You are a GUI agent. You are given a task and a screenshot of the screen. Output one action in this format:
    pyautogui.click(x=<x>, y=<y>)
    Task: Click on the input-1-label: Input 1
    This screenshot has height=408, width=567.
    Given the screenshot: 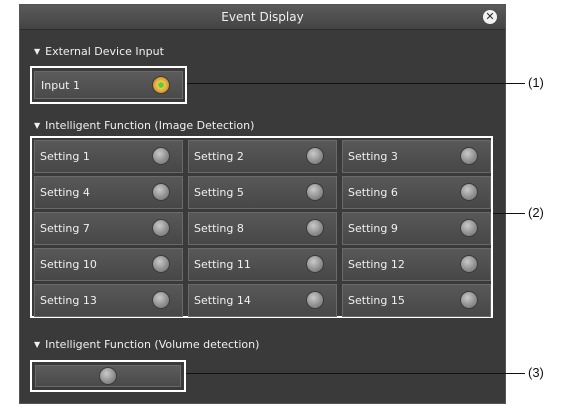 What is the action you would take?
    pyautogui.click(x=60, y=85)
    